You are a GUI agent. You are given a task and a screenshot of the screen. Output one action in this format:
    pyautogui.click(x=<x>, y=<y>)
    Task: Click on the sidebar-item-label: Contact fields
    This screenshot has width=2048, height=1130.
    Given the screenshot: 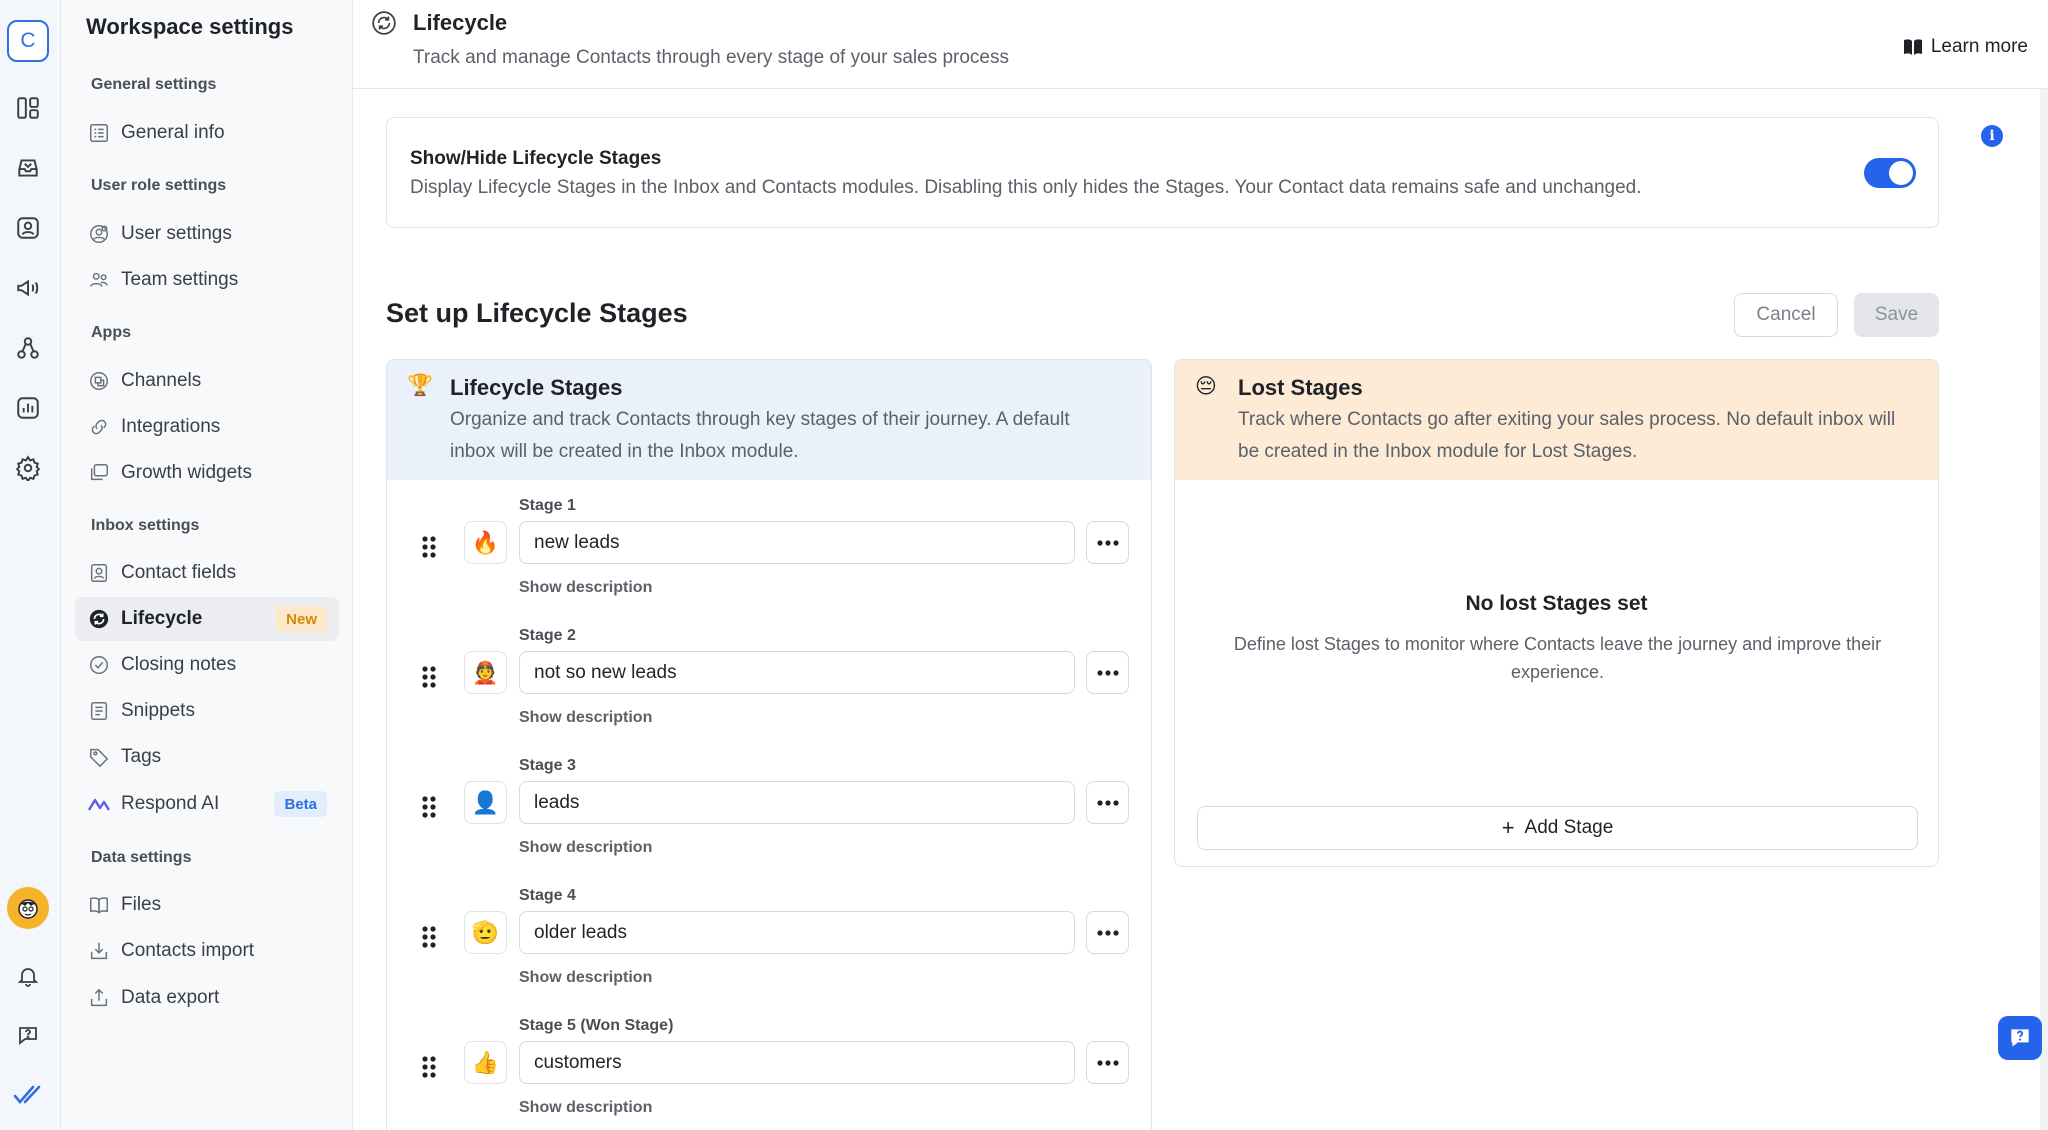 What is the action you would take?
    pyautogui.click(x=179, y=572)
    